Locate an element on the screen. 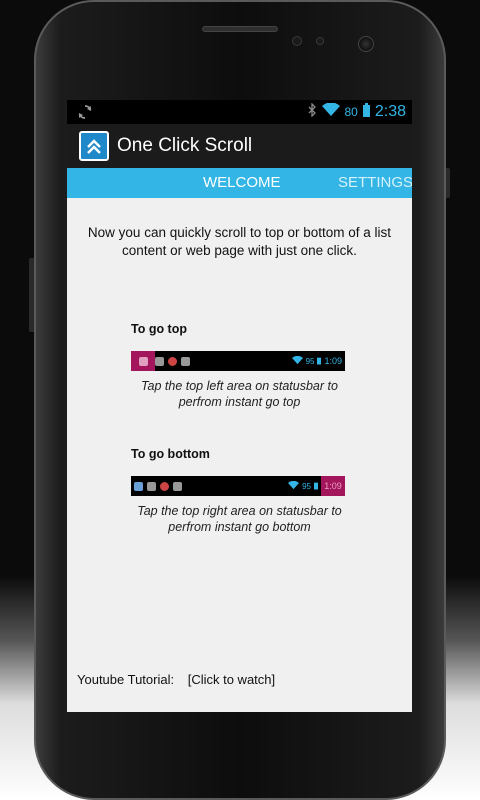 The image size is (480, 800). bluetooth-icon is located at coordinates (312, 111).